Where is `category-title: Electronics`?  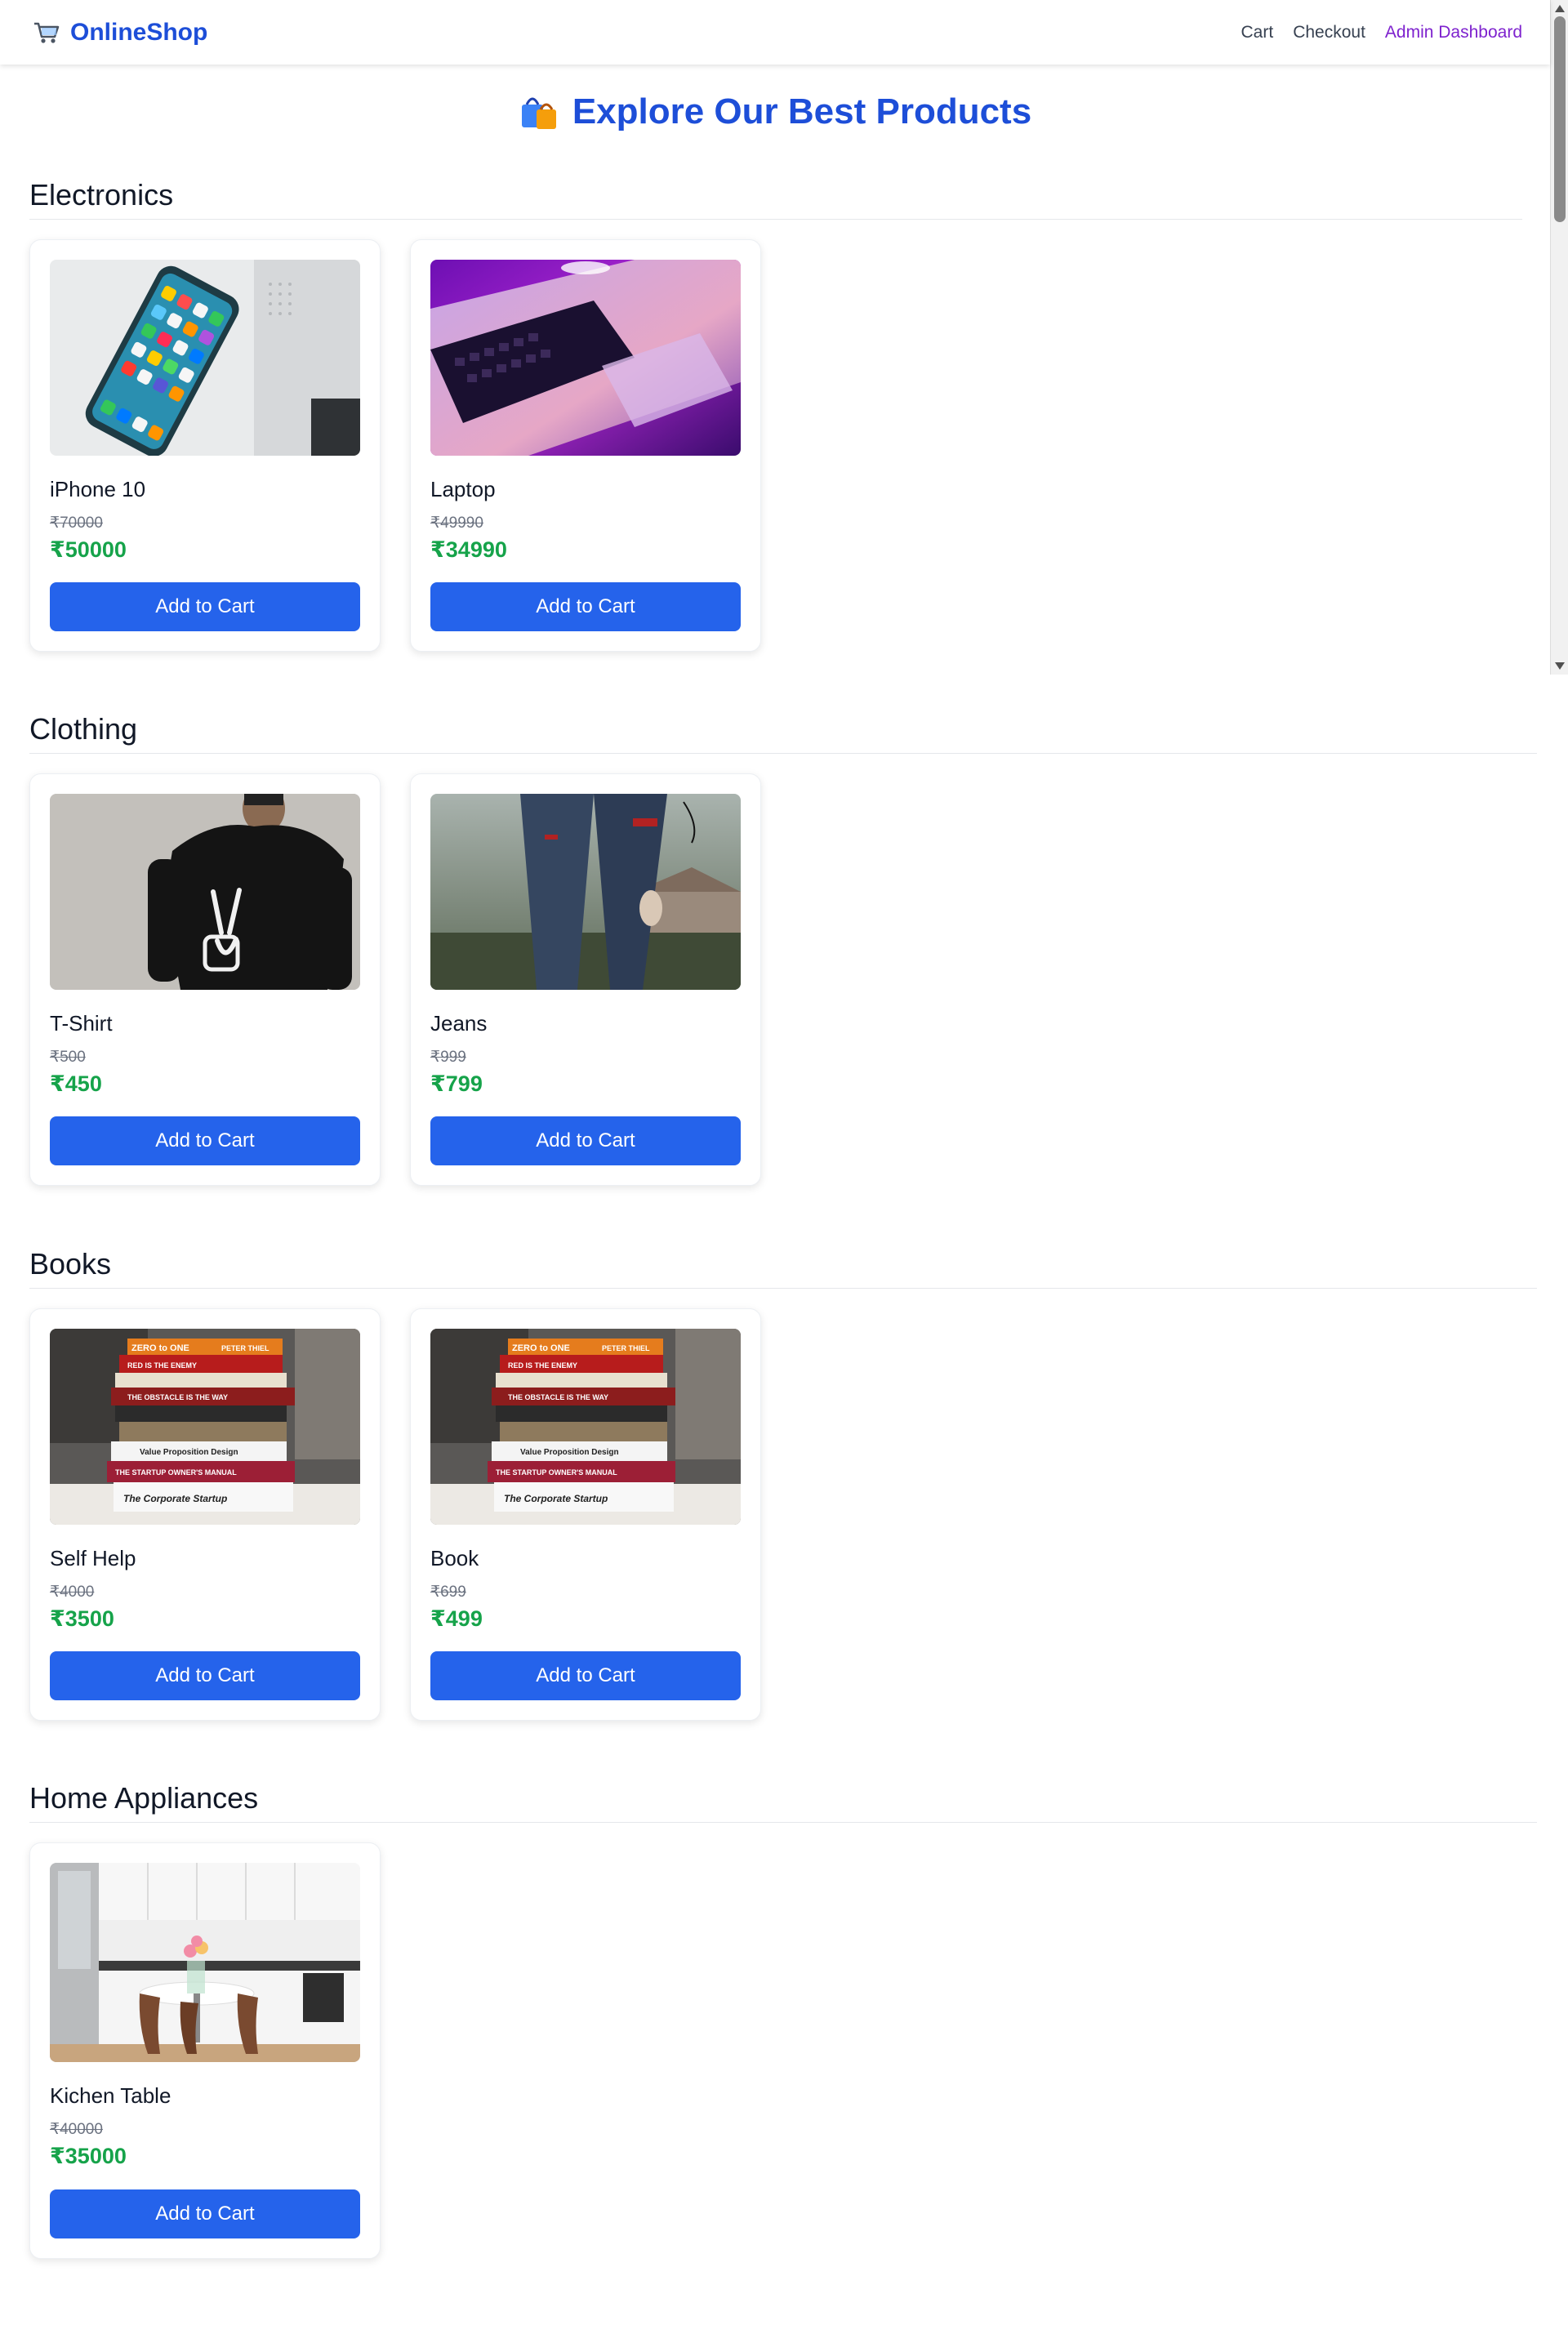 category-title: Electronics is located at coordinates (775, 199).